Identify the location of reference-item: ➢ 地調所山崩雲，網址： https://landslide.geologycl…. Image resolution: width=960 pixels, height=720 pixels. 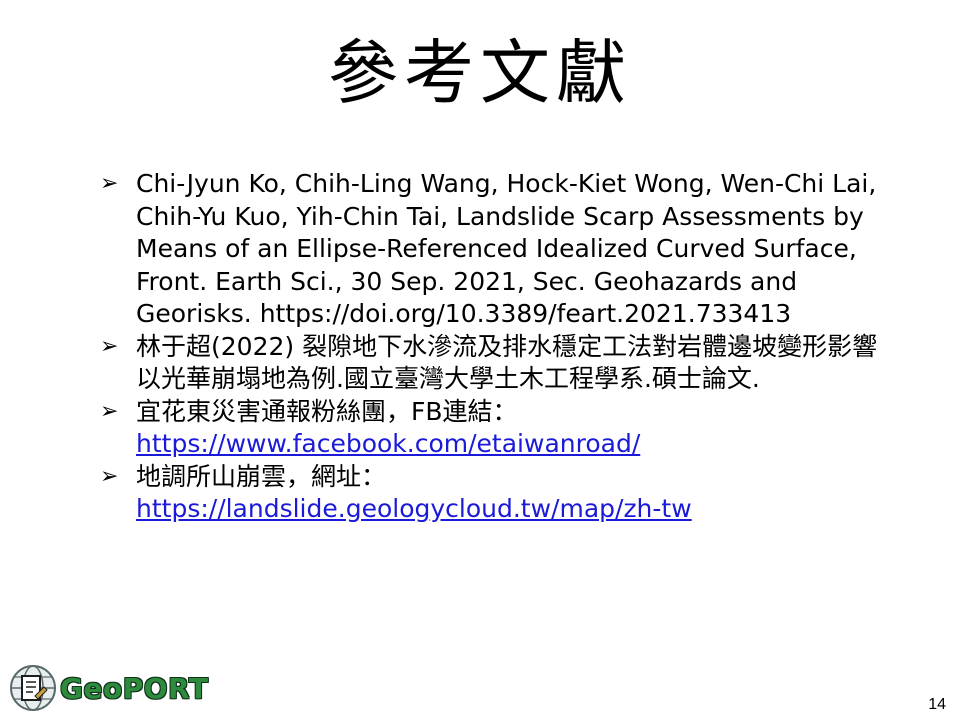
(495, 493).